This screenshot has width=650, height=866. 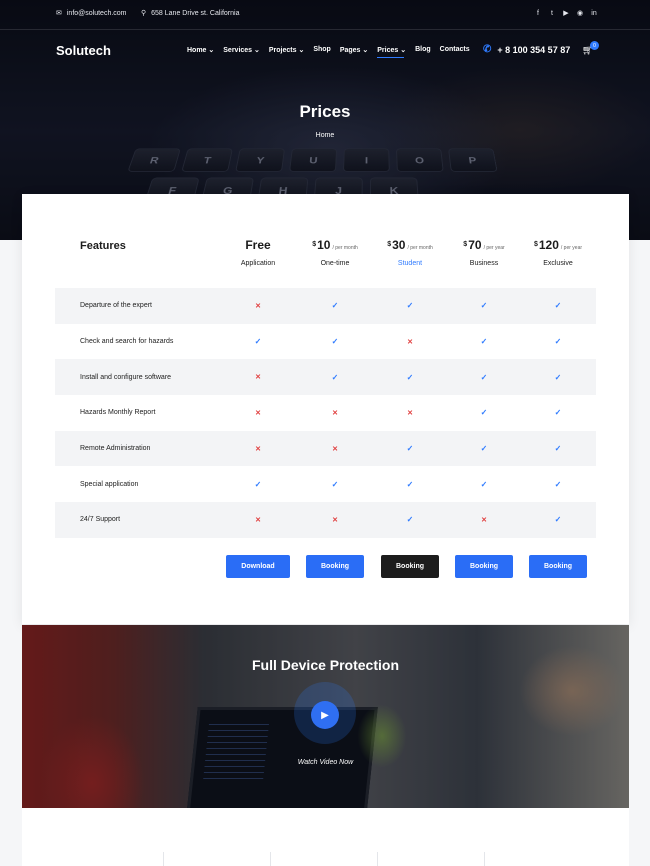 I want to click on feature-row: 24/7 Support ✕ ✕ ✓ ✕ ✓, so click(x=325, y=520).